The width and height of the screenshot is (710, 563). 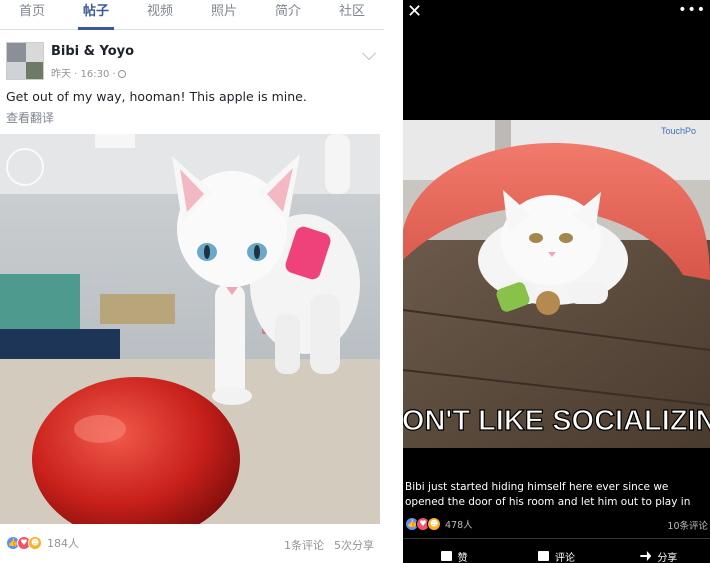 I want to click on close-icon: ✕, so click(x=414, y=12).